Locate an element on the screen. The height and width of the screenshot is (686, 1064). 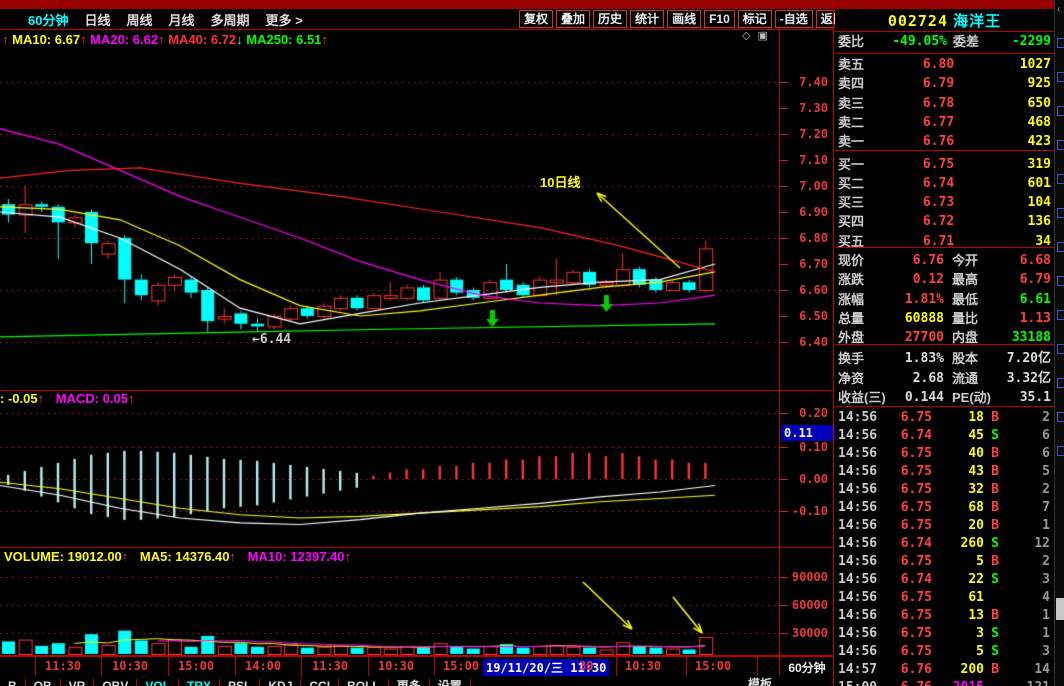
tick-volume: 61 is located at coordinates (976, 597).